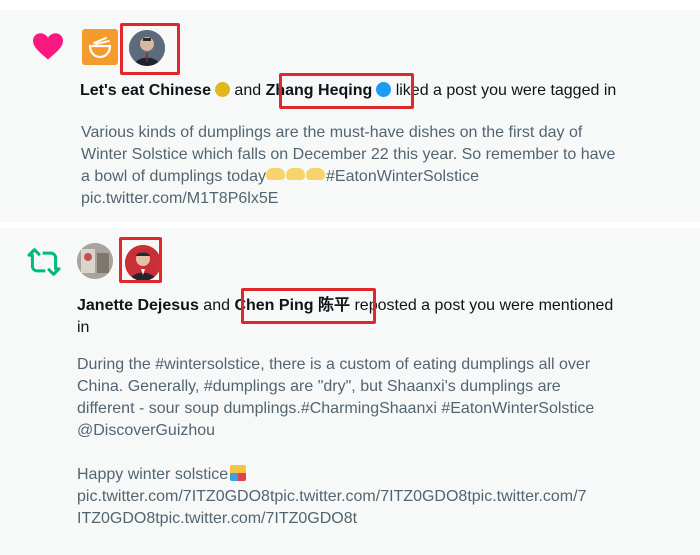 The image size is (700, 555). What do you see at coordinates (387, 431) in the screenshot?
I see `mention-link: @DiscoverGuizhou` at bounding box center [387, 431].